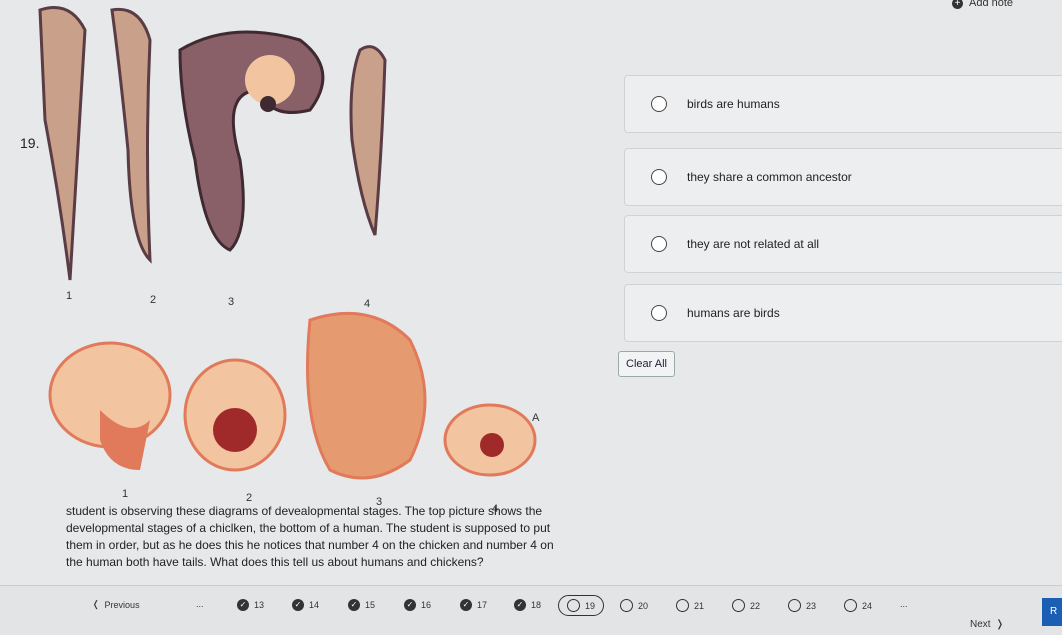  I want to click on question-22: 22, so click(746, 605).